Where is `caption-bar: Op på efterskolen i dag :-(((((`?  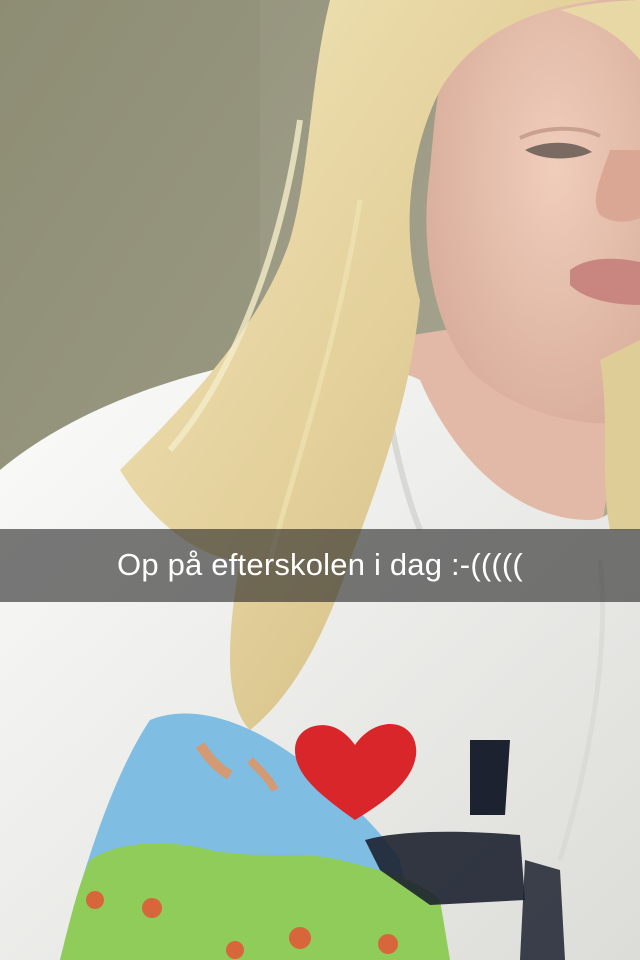 caption-bar: Op på efterskolen i dag :-((((( is located at coordinates (320, 565).